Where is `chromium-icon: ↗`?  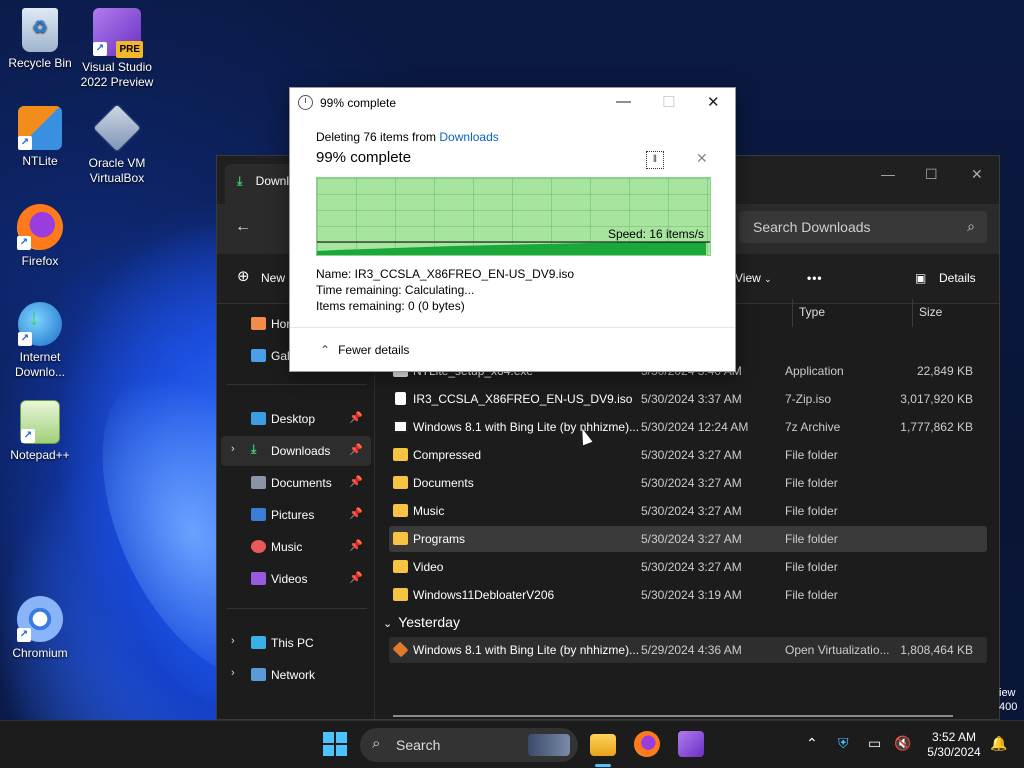 chromium-icon: ↗ is located at coordinates (40, 619).